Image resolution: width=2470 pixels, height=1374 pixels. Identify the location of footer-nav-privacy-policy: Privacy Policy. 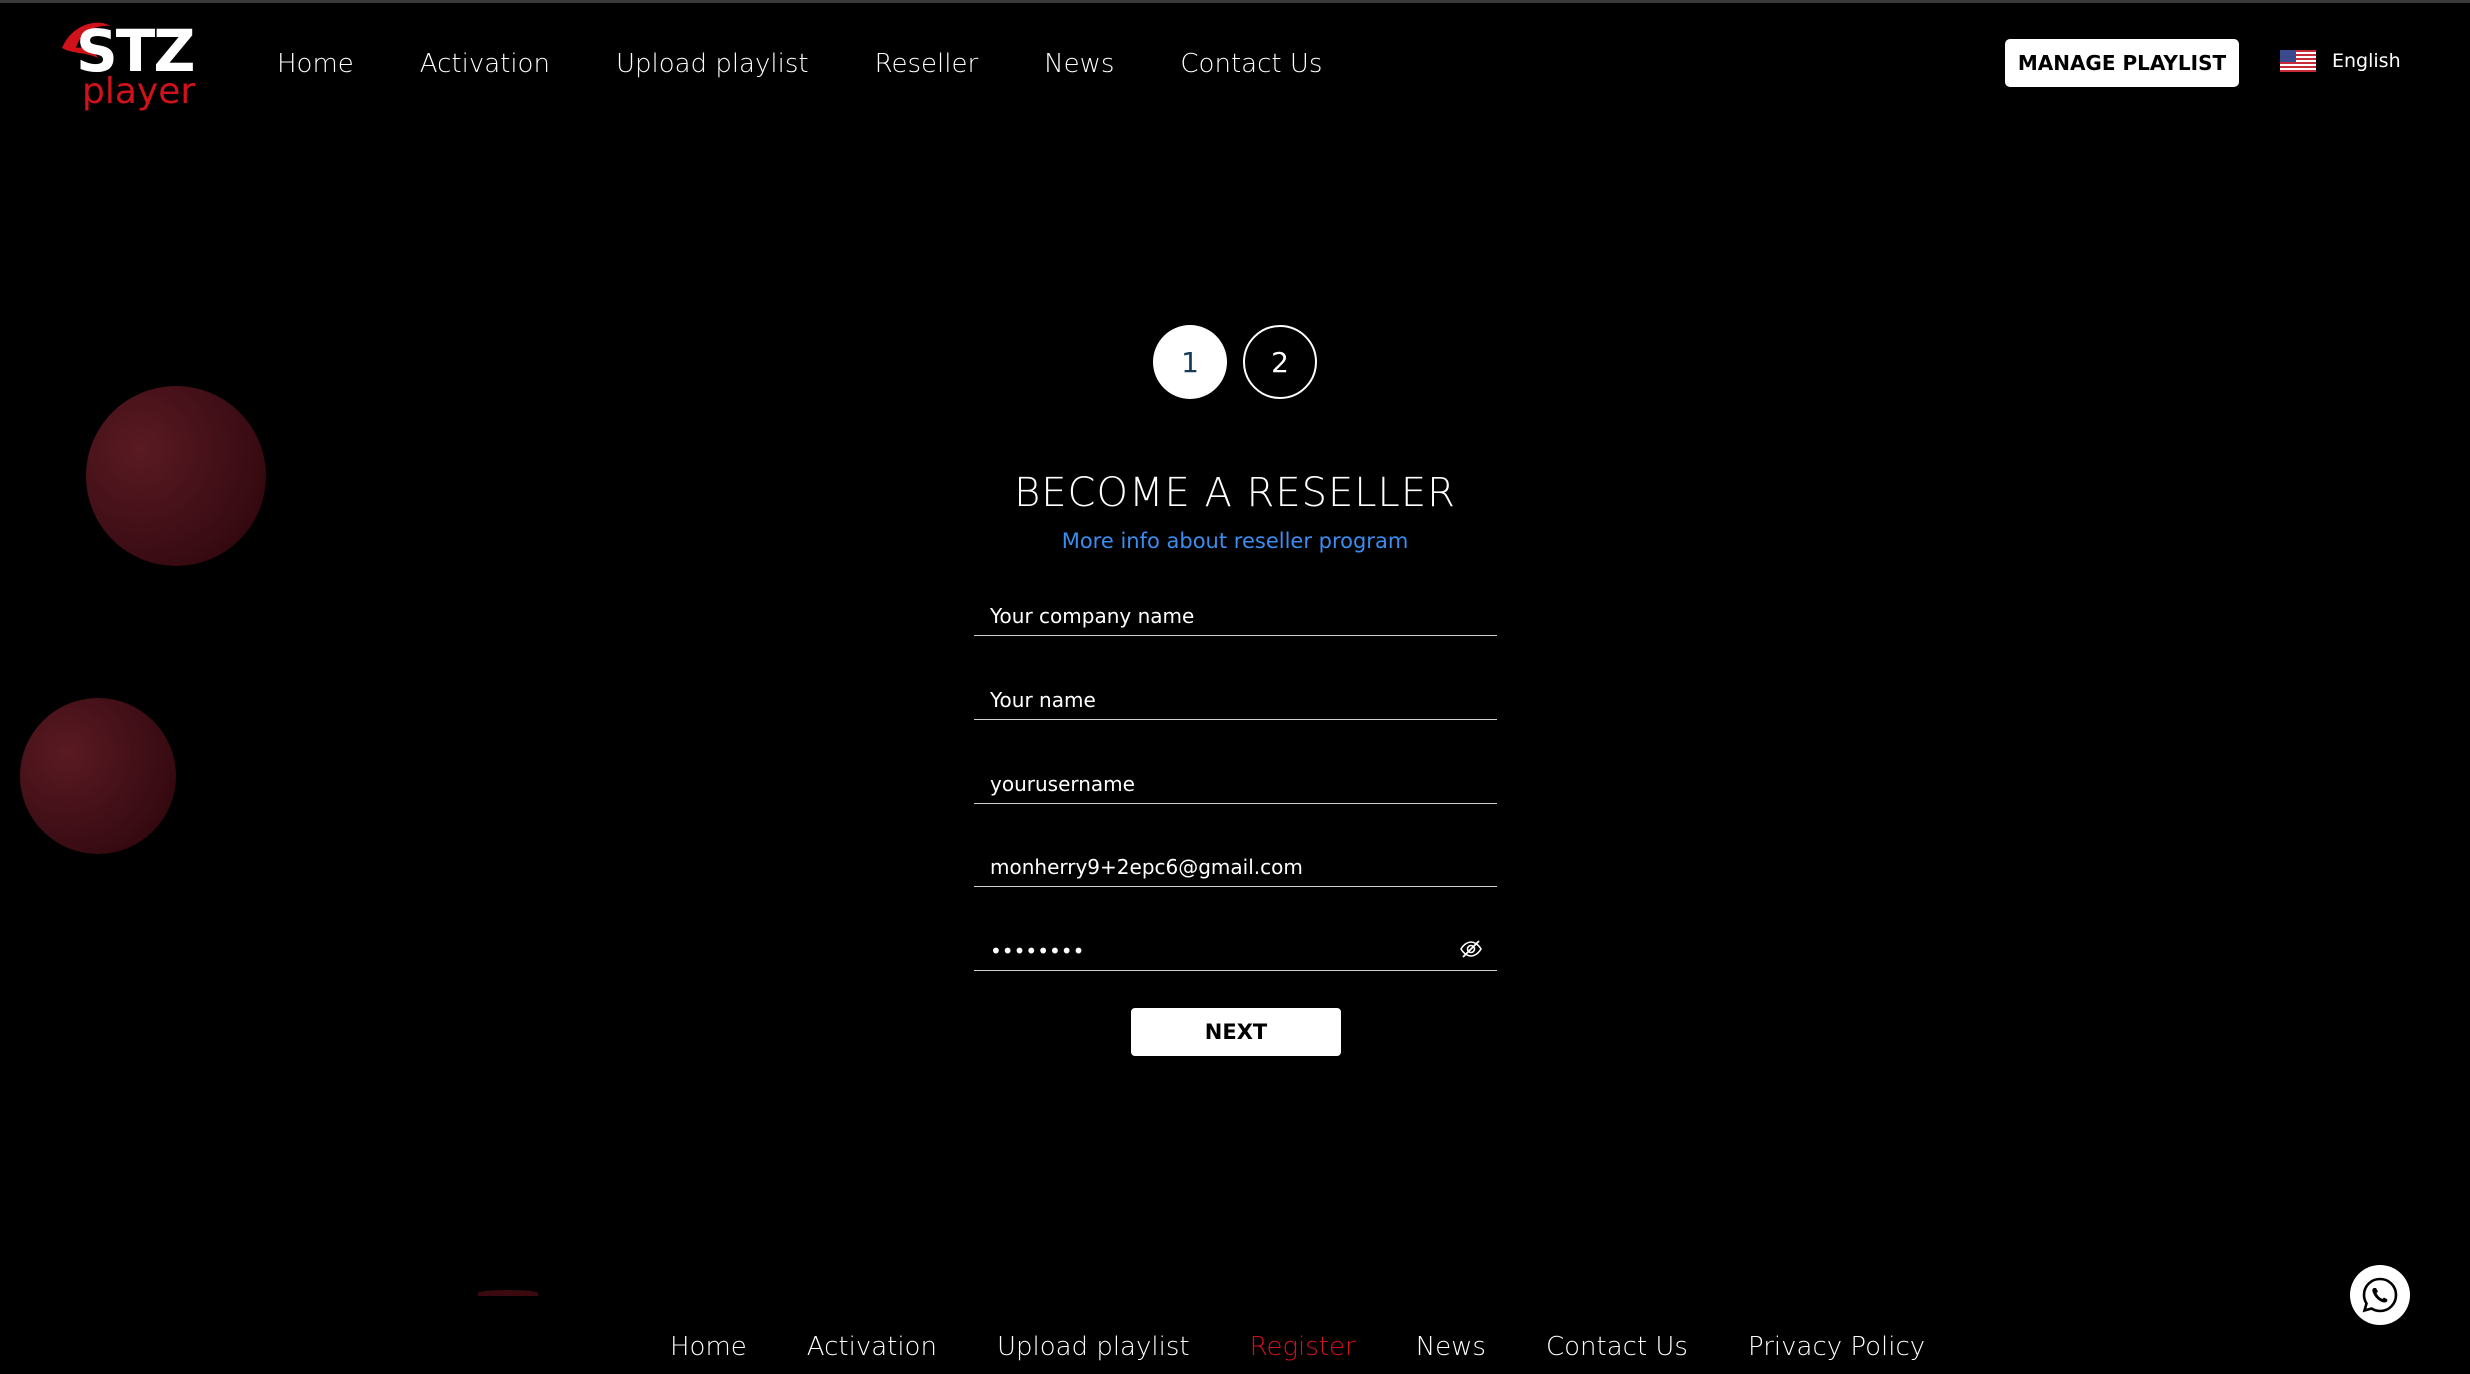
(1836, 1347).